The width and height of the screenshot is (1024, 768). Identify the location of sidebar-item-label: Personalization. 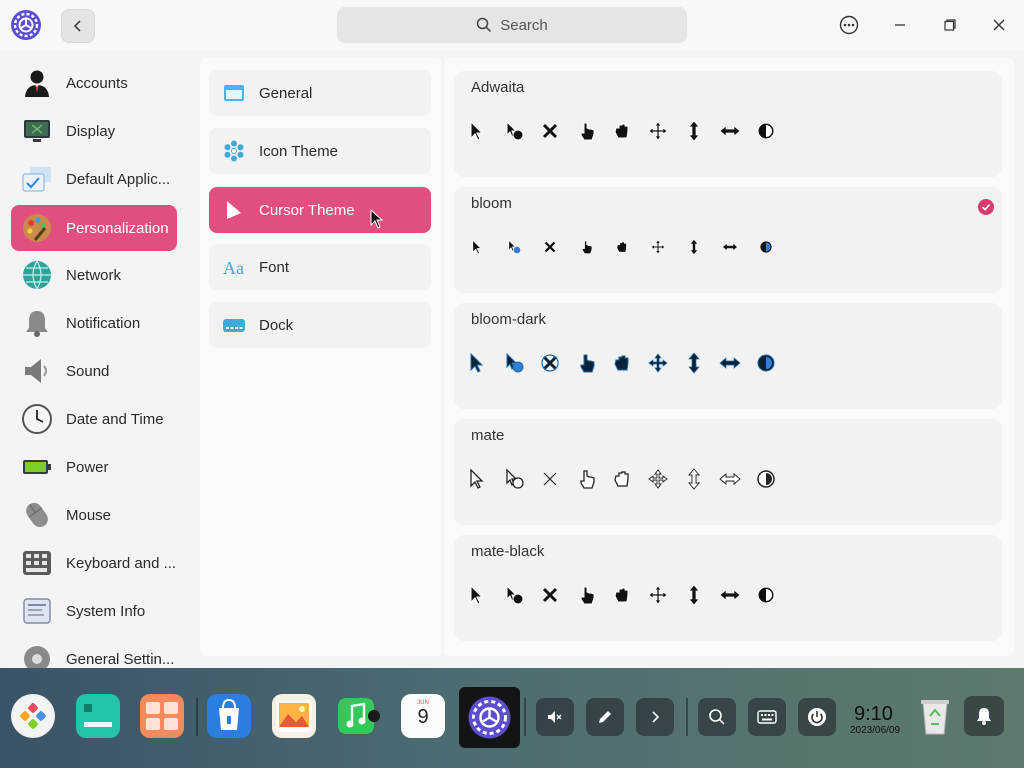
(117, 228).